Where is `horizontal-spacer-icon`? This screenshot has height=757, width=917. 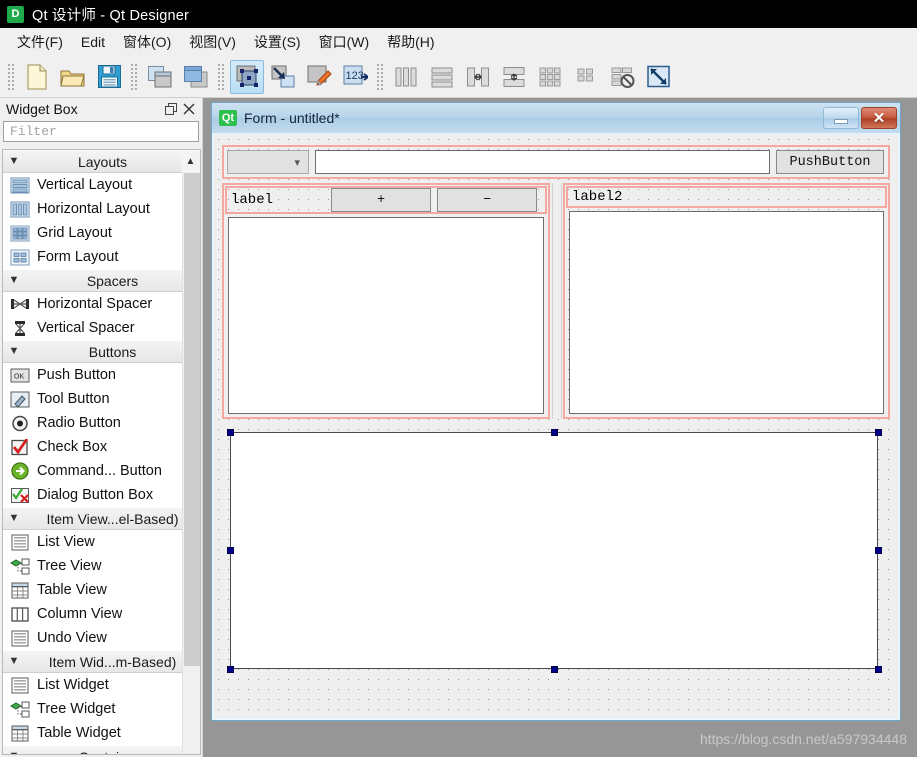
horizontal-spacer-icon is located at coordinates (20, 304).